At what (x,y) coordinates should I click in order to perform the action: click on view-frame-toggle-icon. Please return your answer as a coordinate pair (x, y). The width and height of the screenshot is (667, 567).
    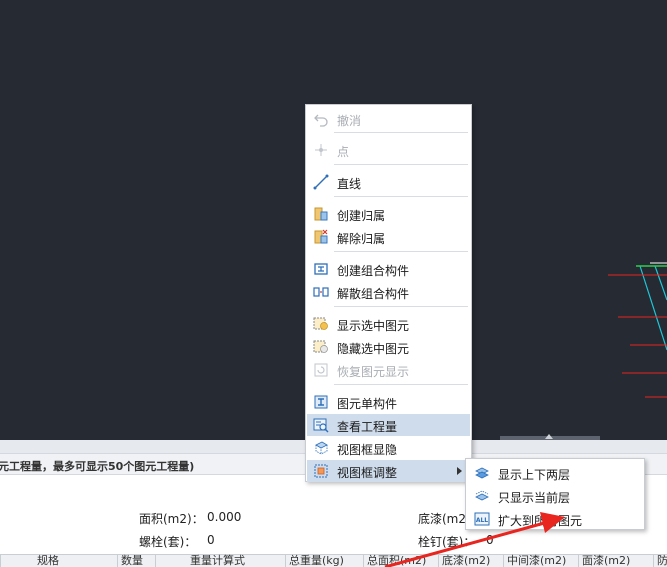
    Looking at the image, I should click on (321, 448).